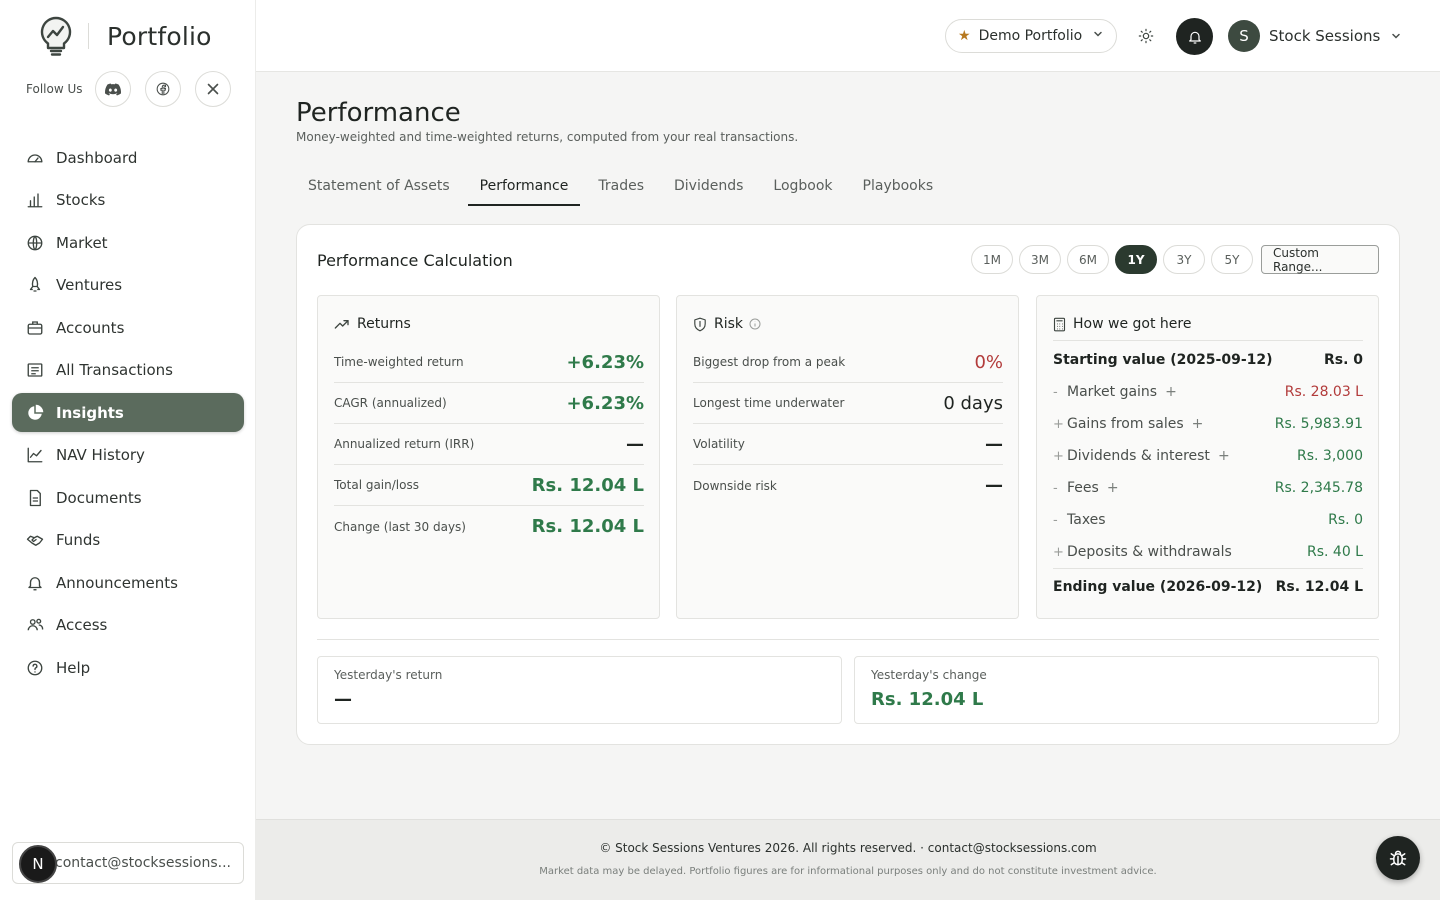  What do you see at coordinates (973, 403) in the screenshot?
I see `metric-value: 0 days` at bounding box center [973, 403].